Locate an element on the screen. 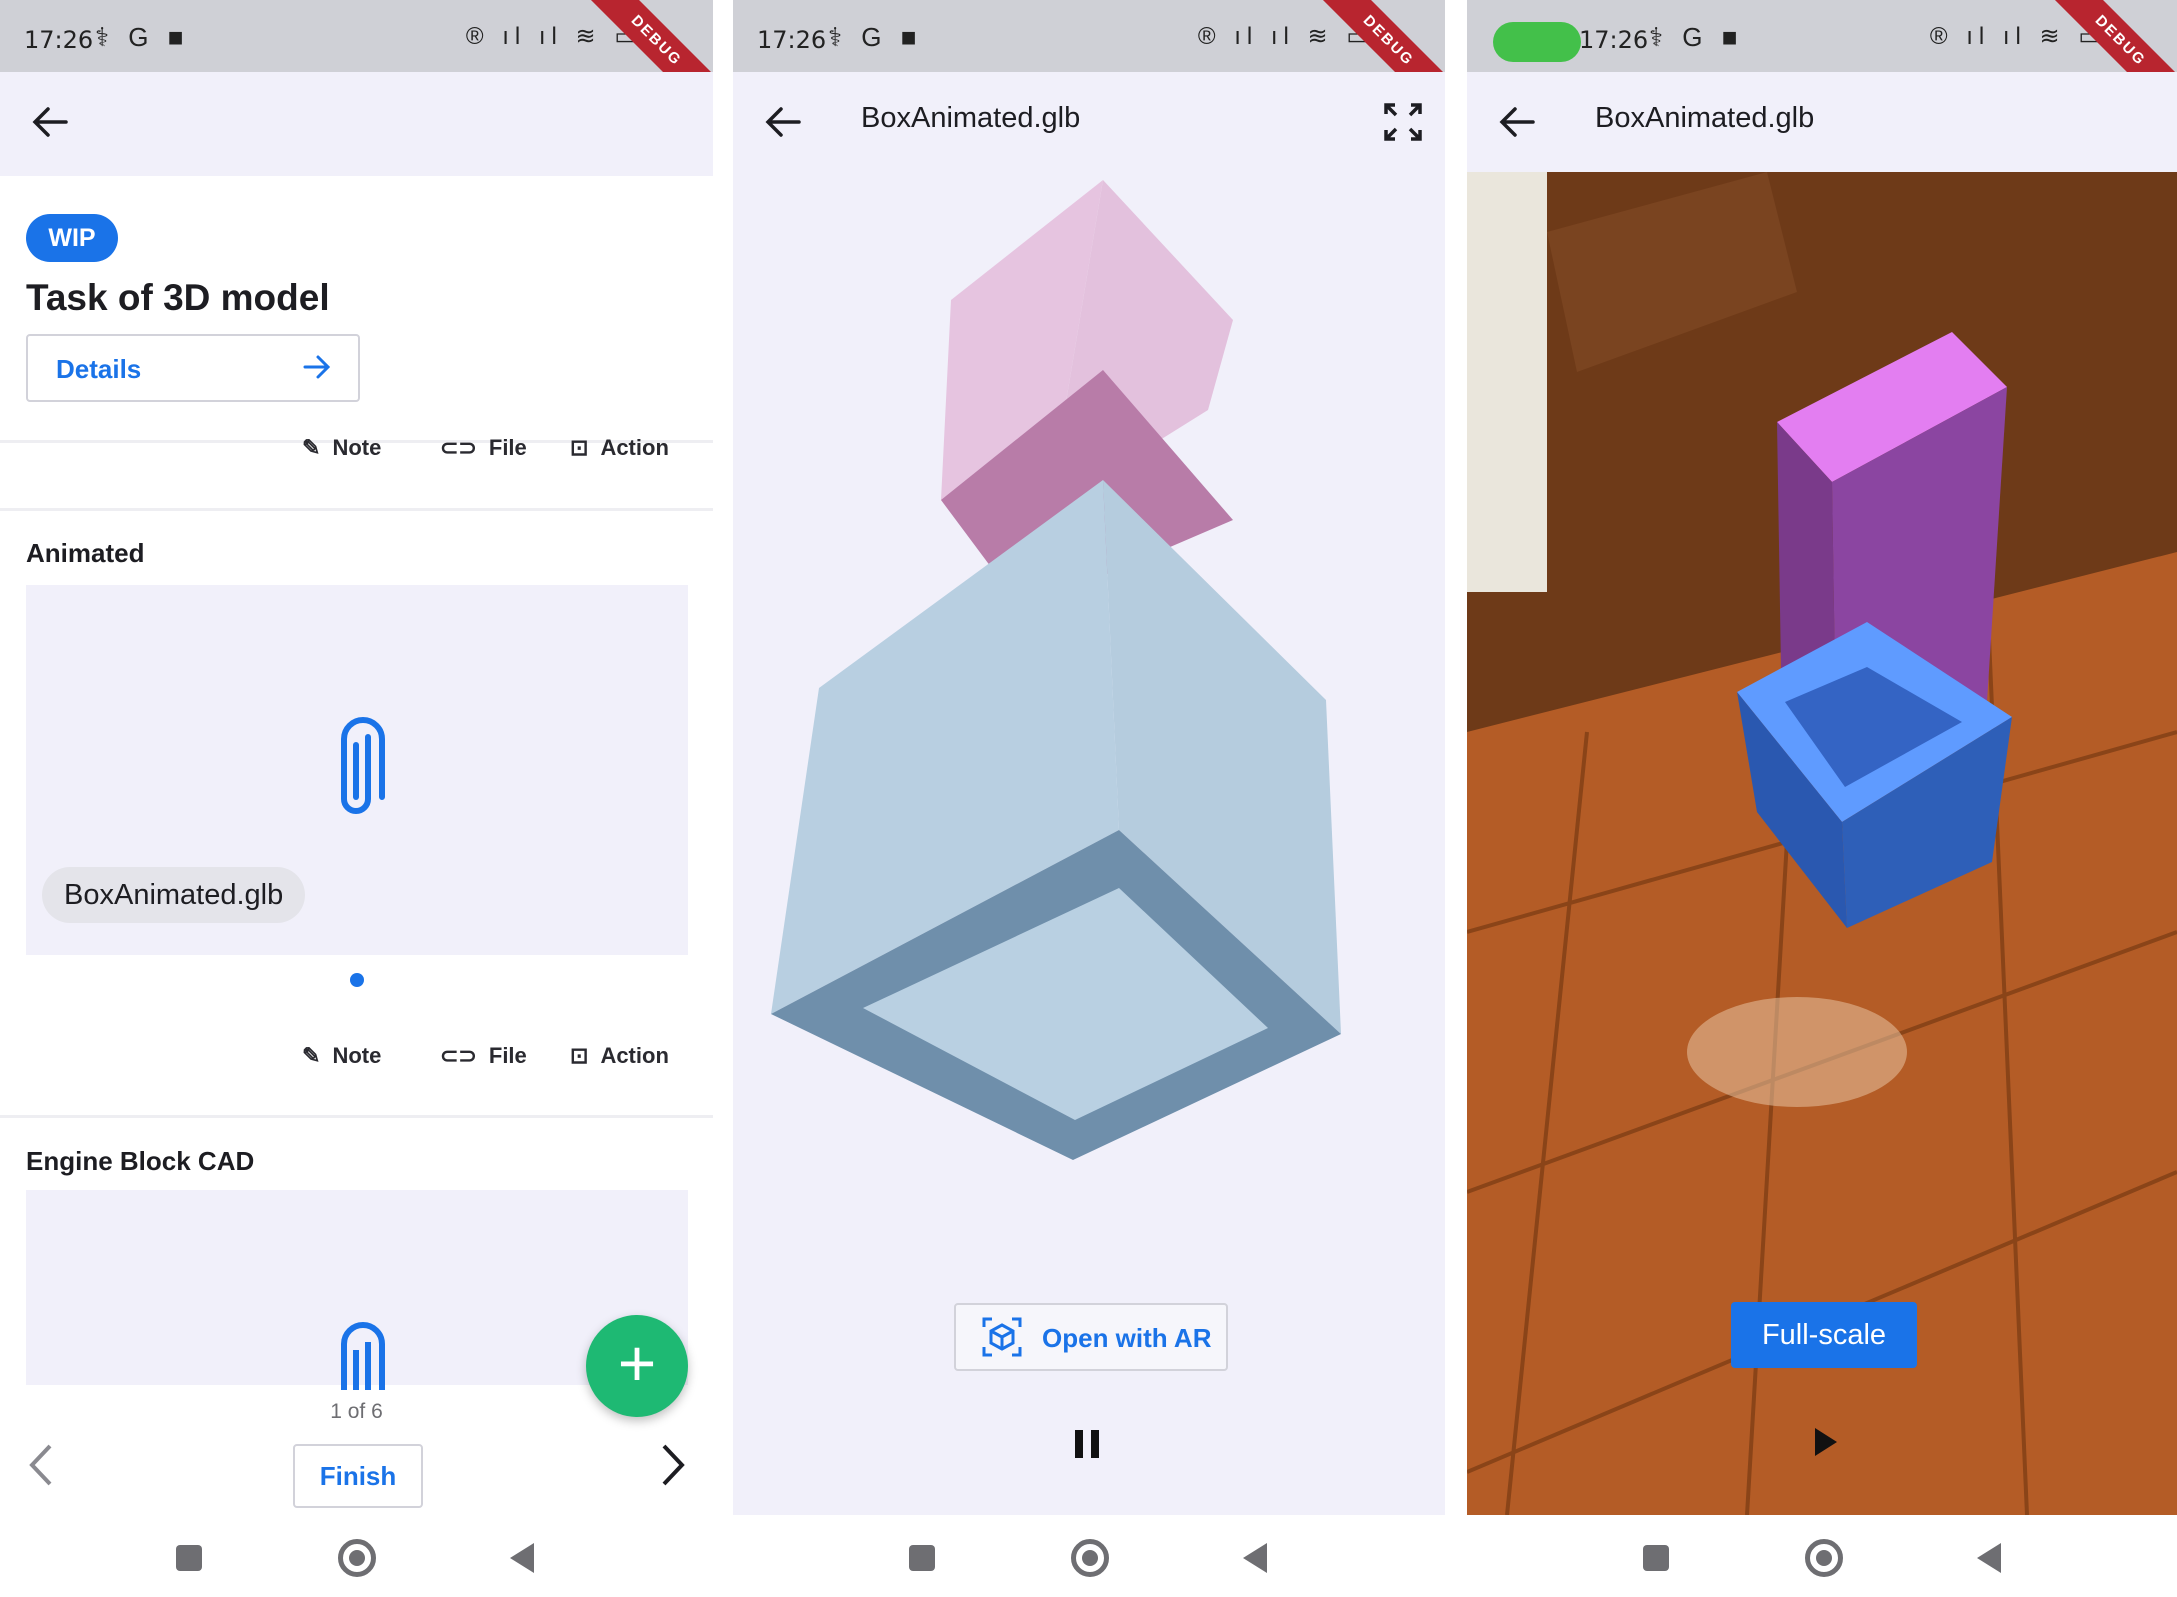 This screenshot has height=1597, width=2177. details-label: Details is located at coordinates (99, 369).